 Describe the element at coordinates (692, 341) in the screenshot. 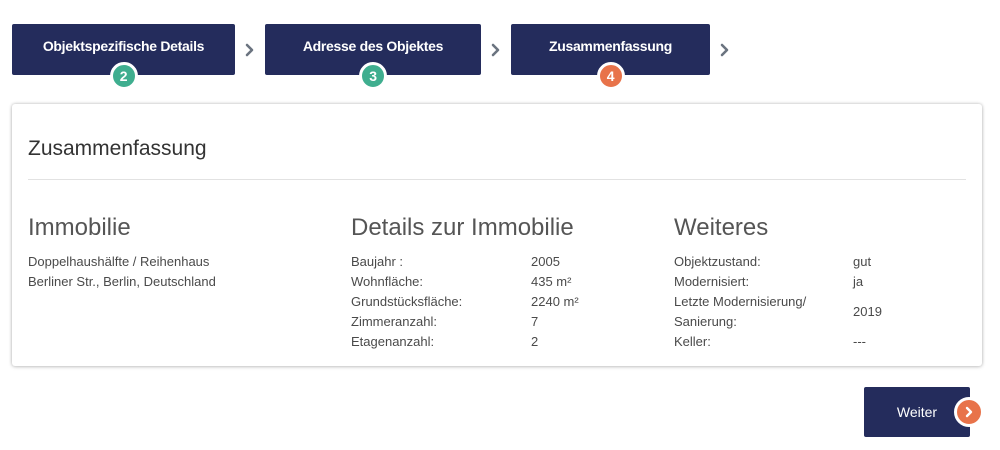

I see `weiteres-label: Keller:` at that location.